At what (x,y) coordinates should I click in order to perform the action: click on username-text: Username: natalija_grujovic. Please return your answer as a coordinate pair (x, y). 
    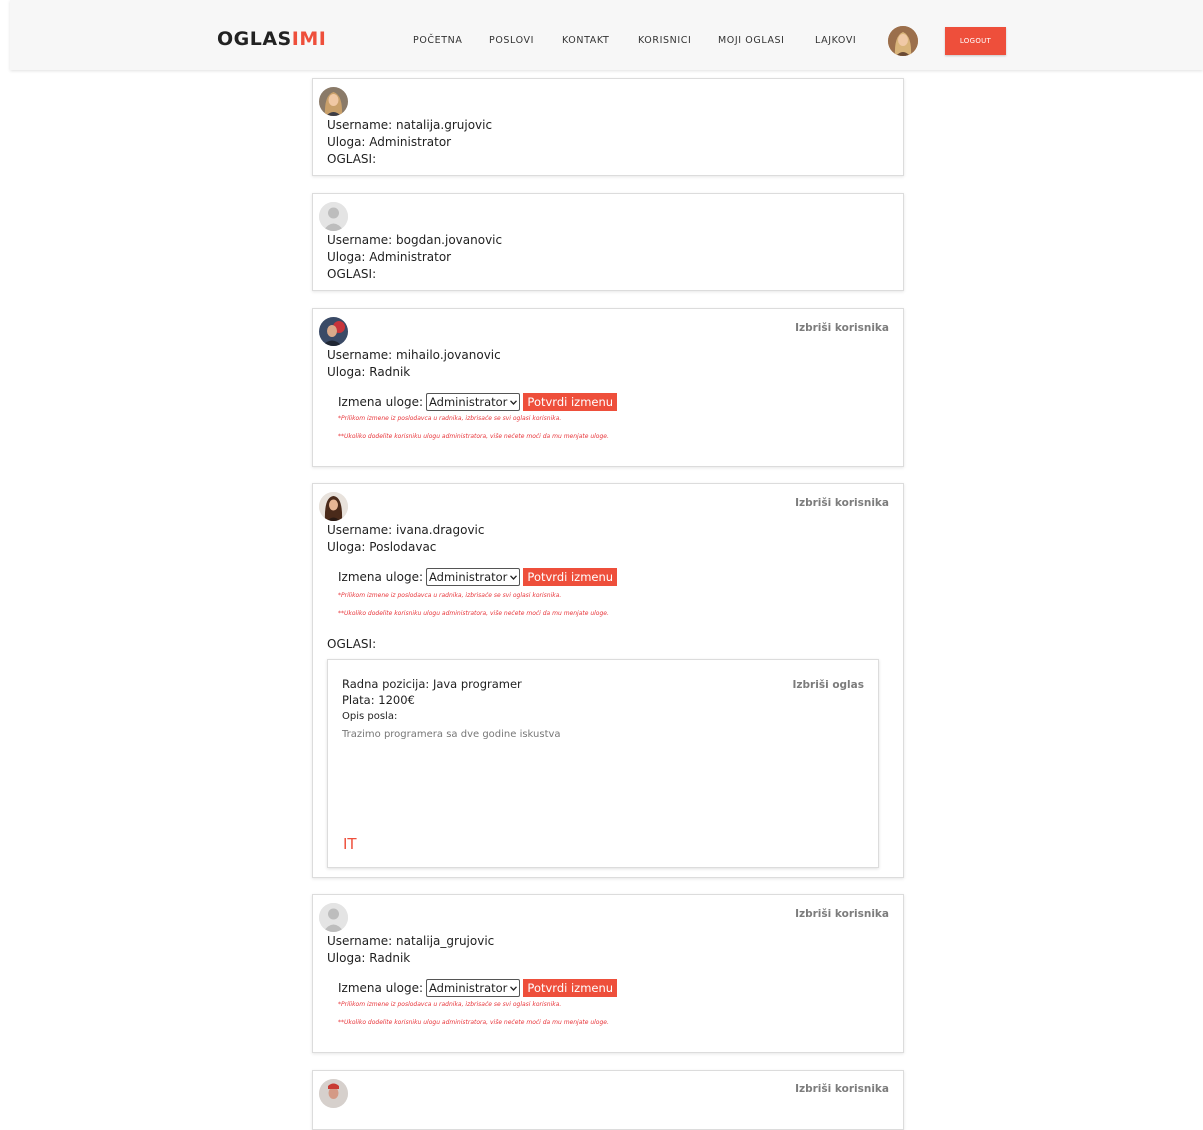
    Looking at the image, I should click on (411, 941).